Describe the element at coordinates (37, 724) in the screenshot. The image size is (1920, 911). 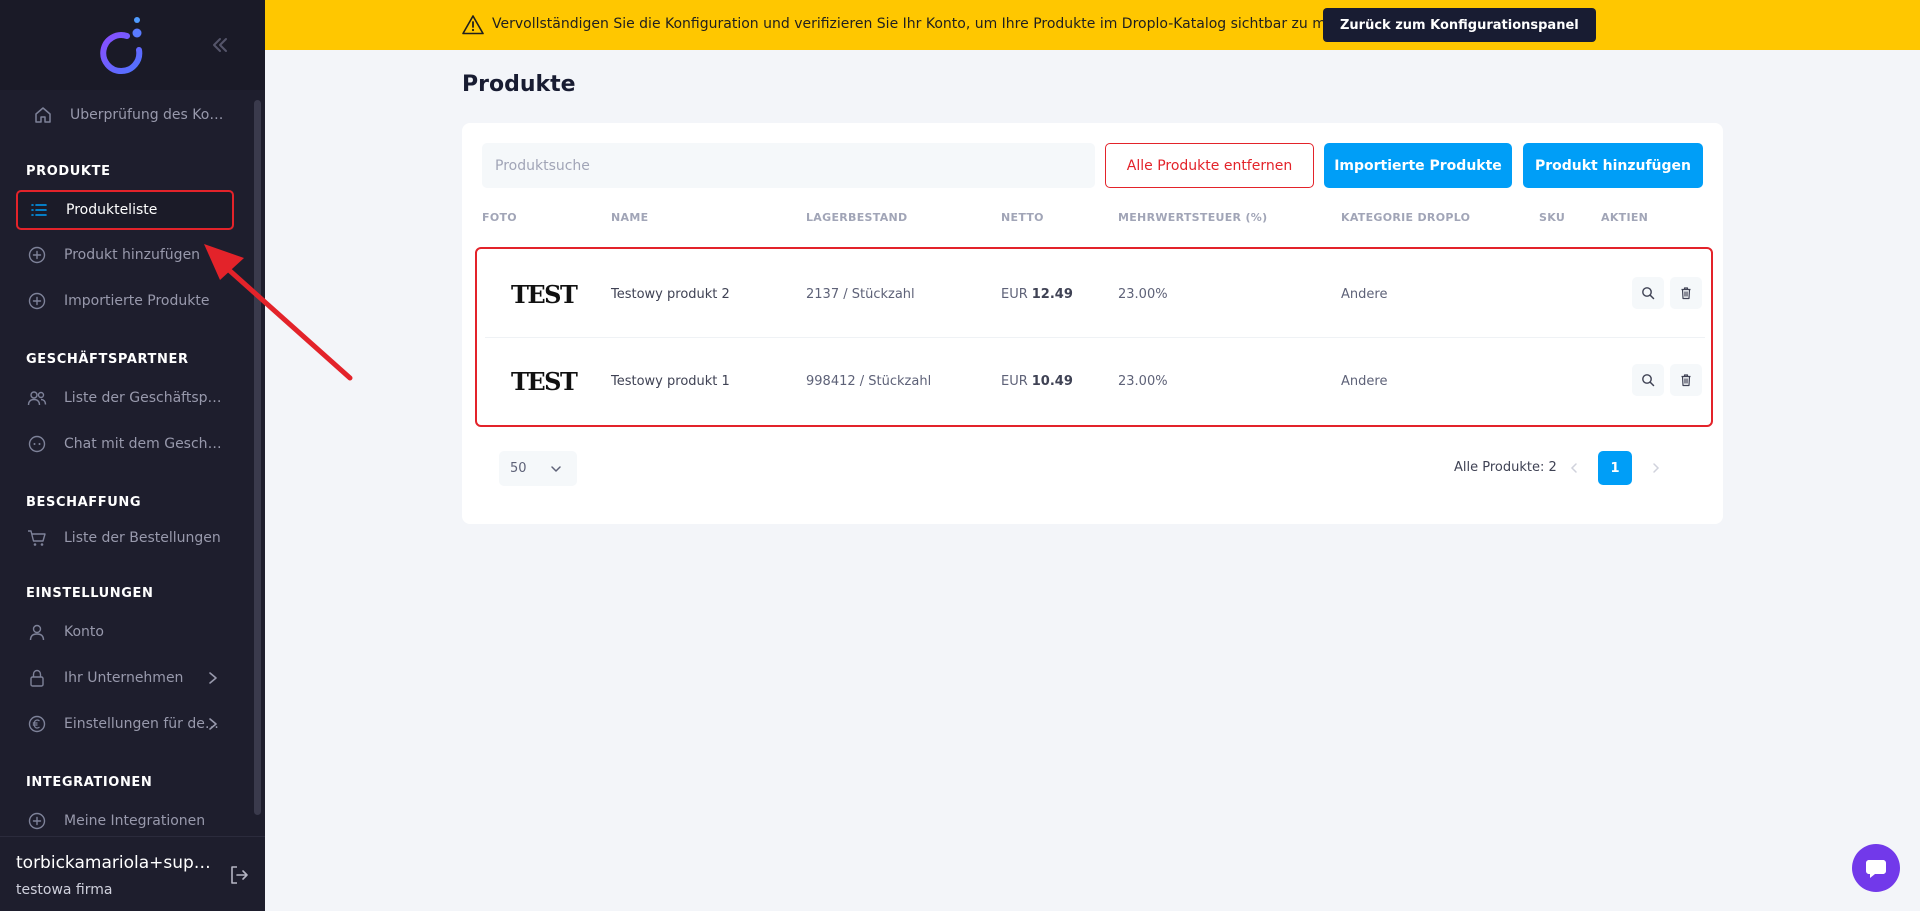
I see `euro-icon` at that location.